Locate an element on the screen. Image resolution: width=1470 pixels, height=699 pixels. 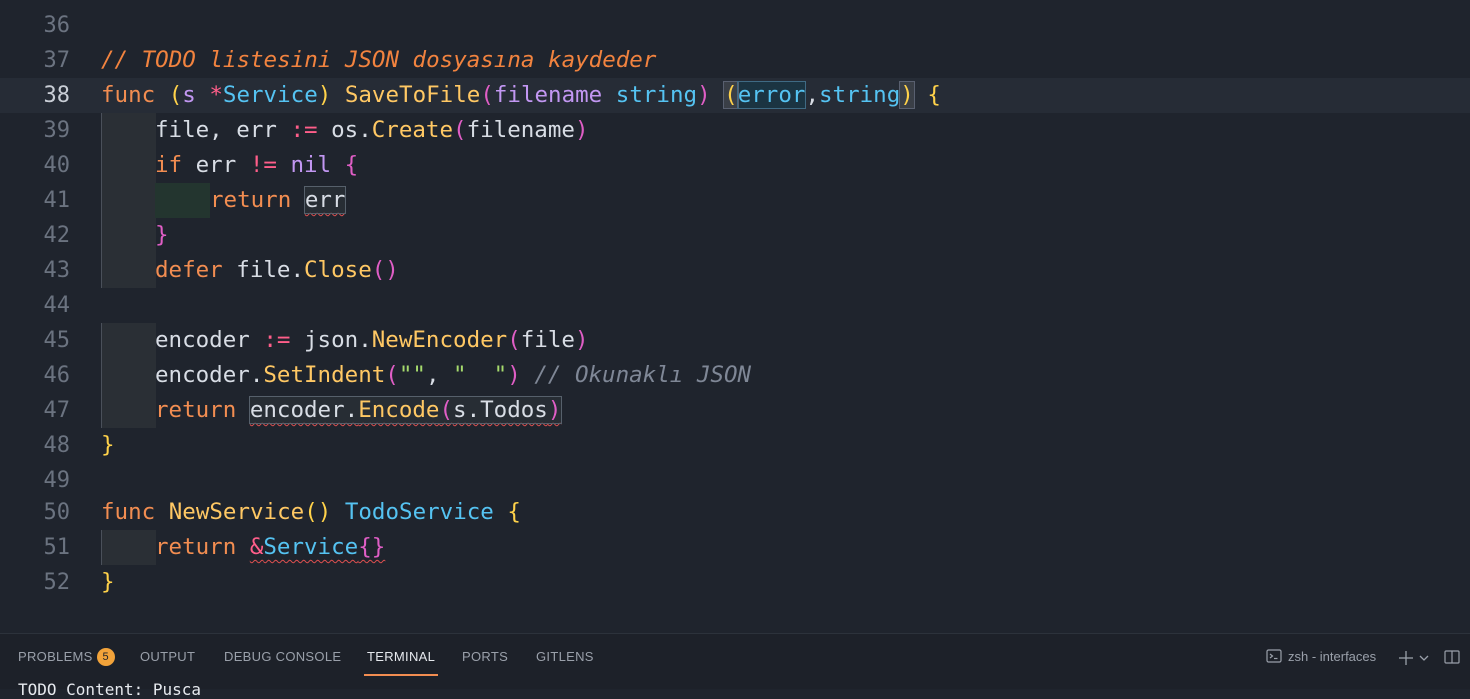
token-param: filename is located at coordinates (548, 95).